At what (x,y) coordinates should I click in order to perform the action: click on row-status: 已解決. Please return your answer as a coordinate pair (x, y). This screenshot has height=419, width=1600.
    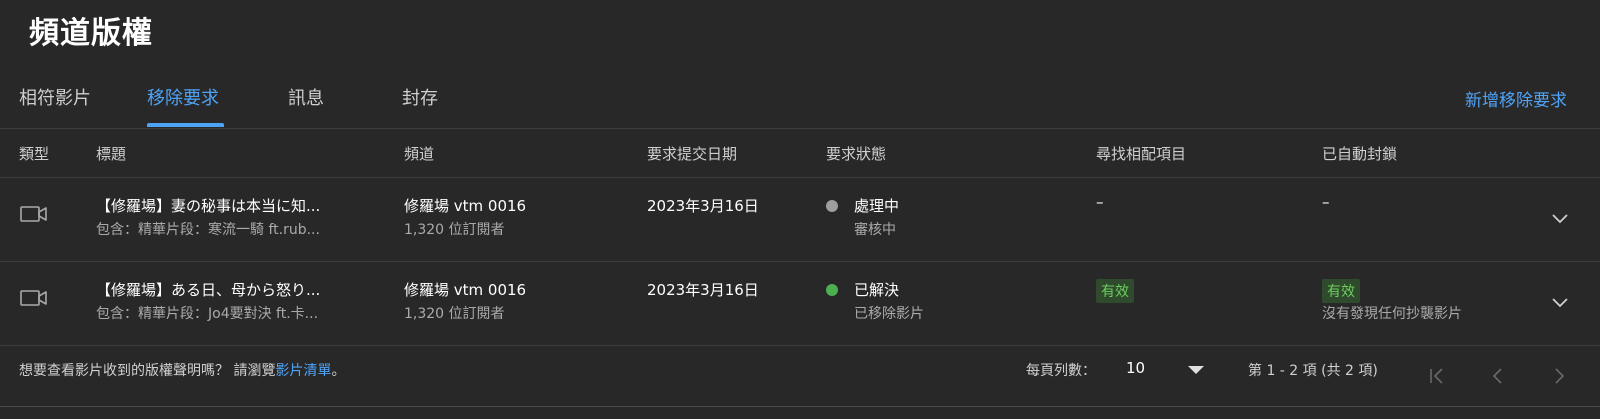
    Looking at the image, I should click on (877, 290).